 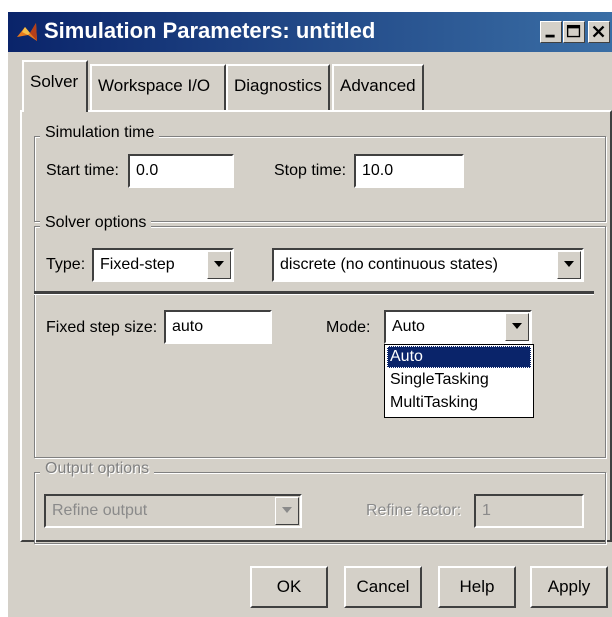 What do you see at coordinates (383, 587) in the screenshot?
I see `cancel-button: Cancel` at bounding box center [383, 587].